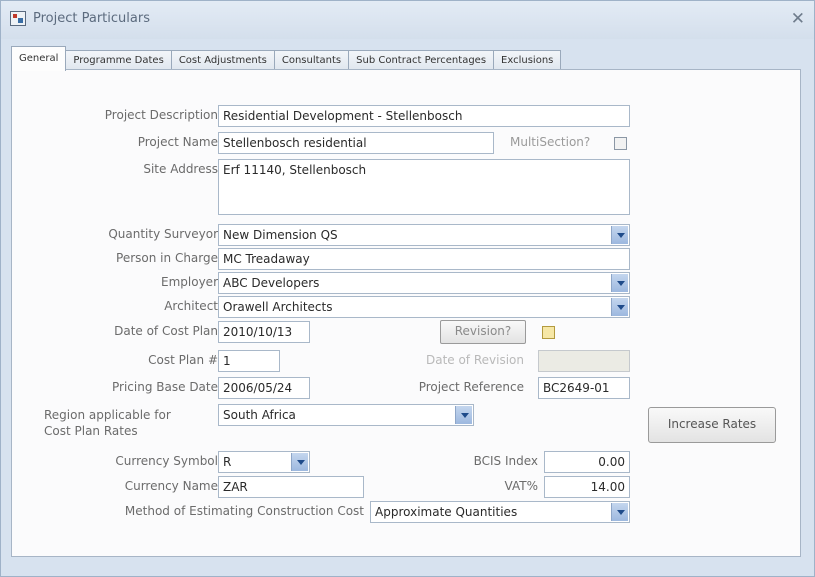  Describe the element at coordinates (183, 360) in the screenshot. I see `cost-plan-number-label: Cost Plan #` at that location.